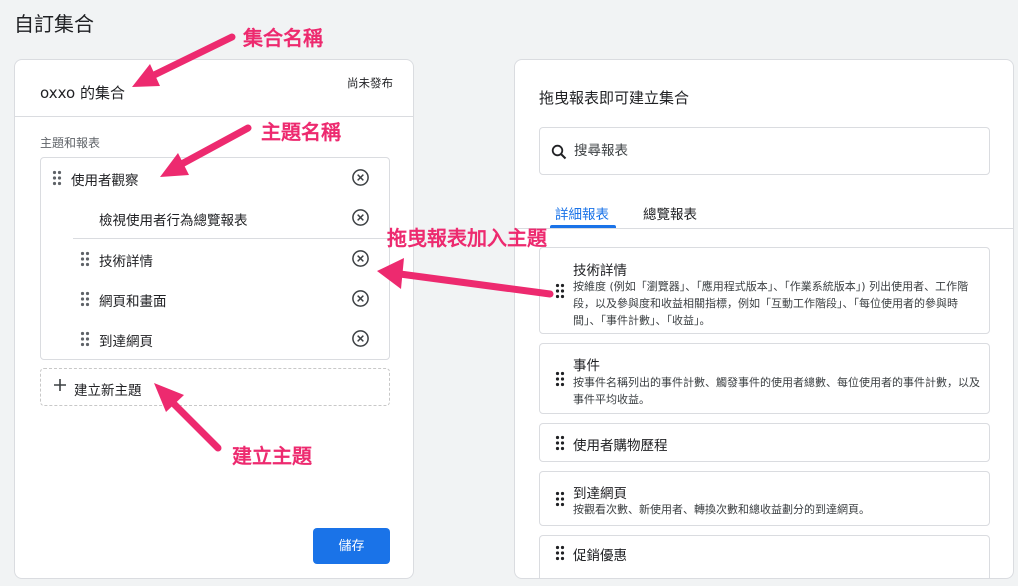 This screenshot has height=586, width=1018. Describe the element at coordinates (764, 228) in the screenshot. I see `tab-divider` at that location.